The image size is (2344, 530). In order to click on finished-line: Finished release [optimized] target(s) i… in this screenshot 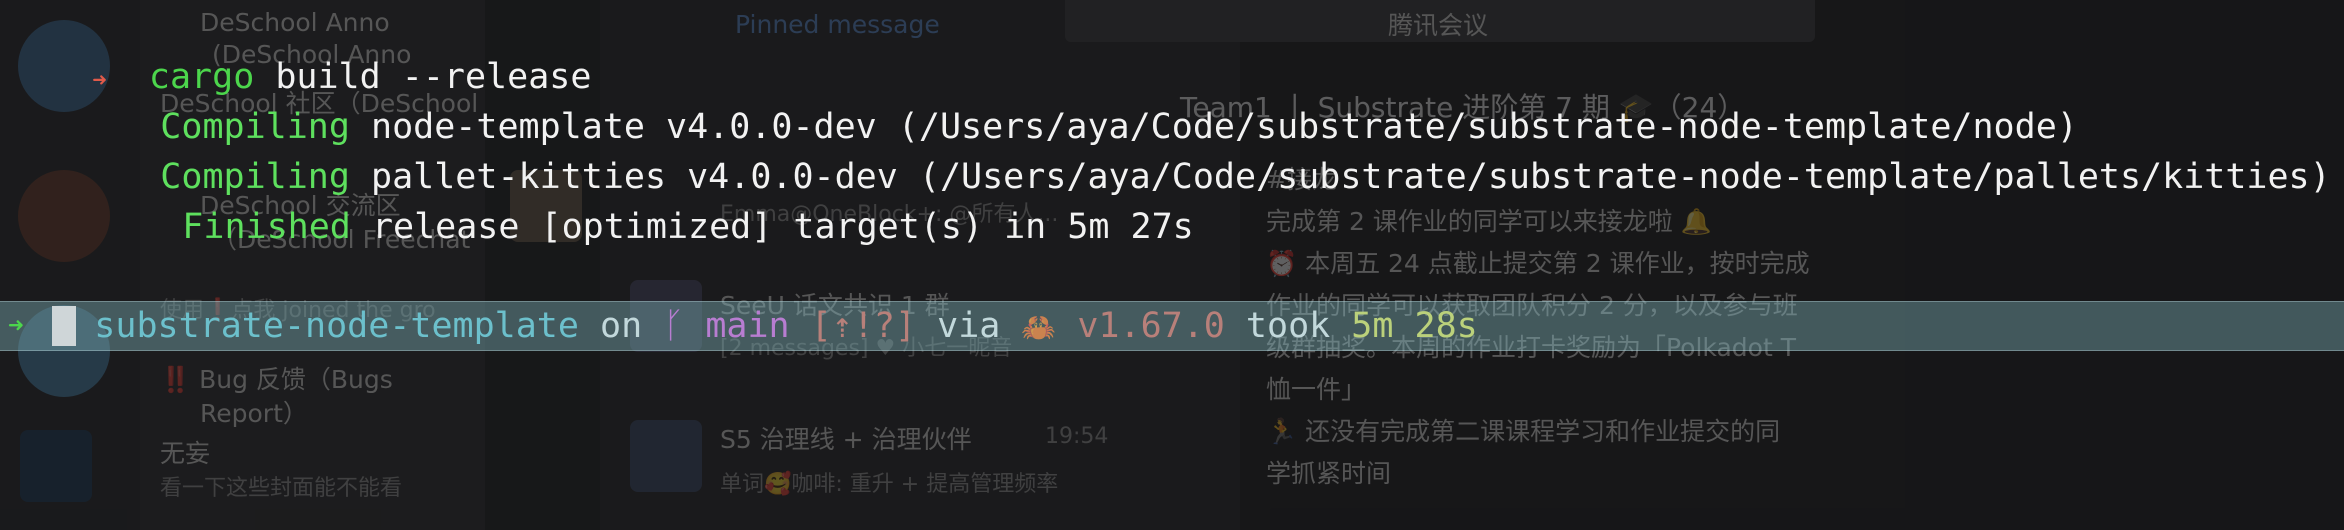, I will do `click(645, 199)`.